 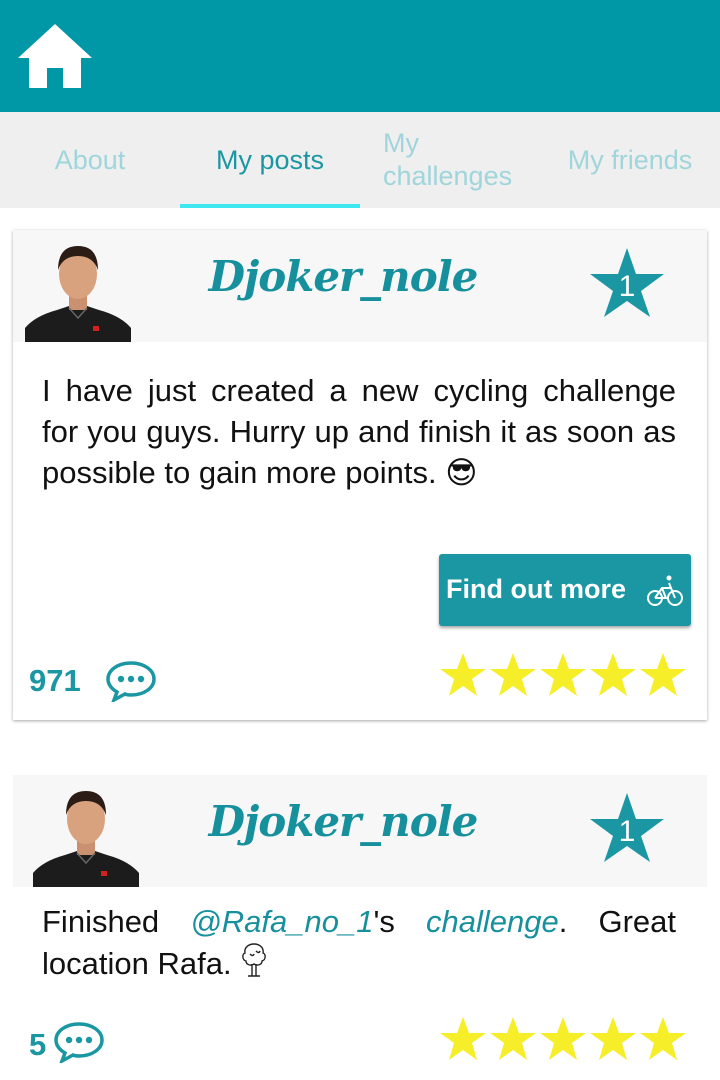 I want to click on tab-label: My friends, so click(x=630, y=159).